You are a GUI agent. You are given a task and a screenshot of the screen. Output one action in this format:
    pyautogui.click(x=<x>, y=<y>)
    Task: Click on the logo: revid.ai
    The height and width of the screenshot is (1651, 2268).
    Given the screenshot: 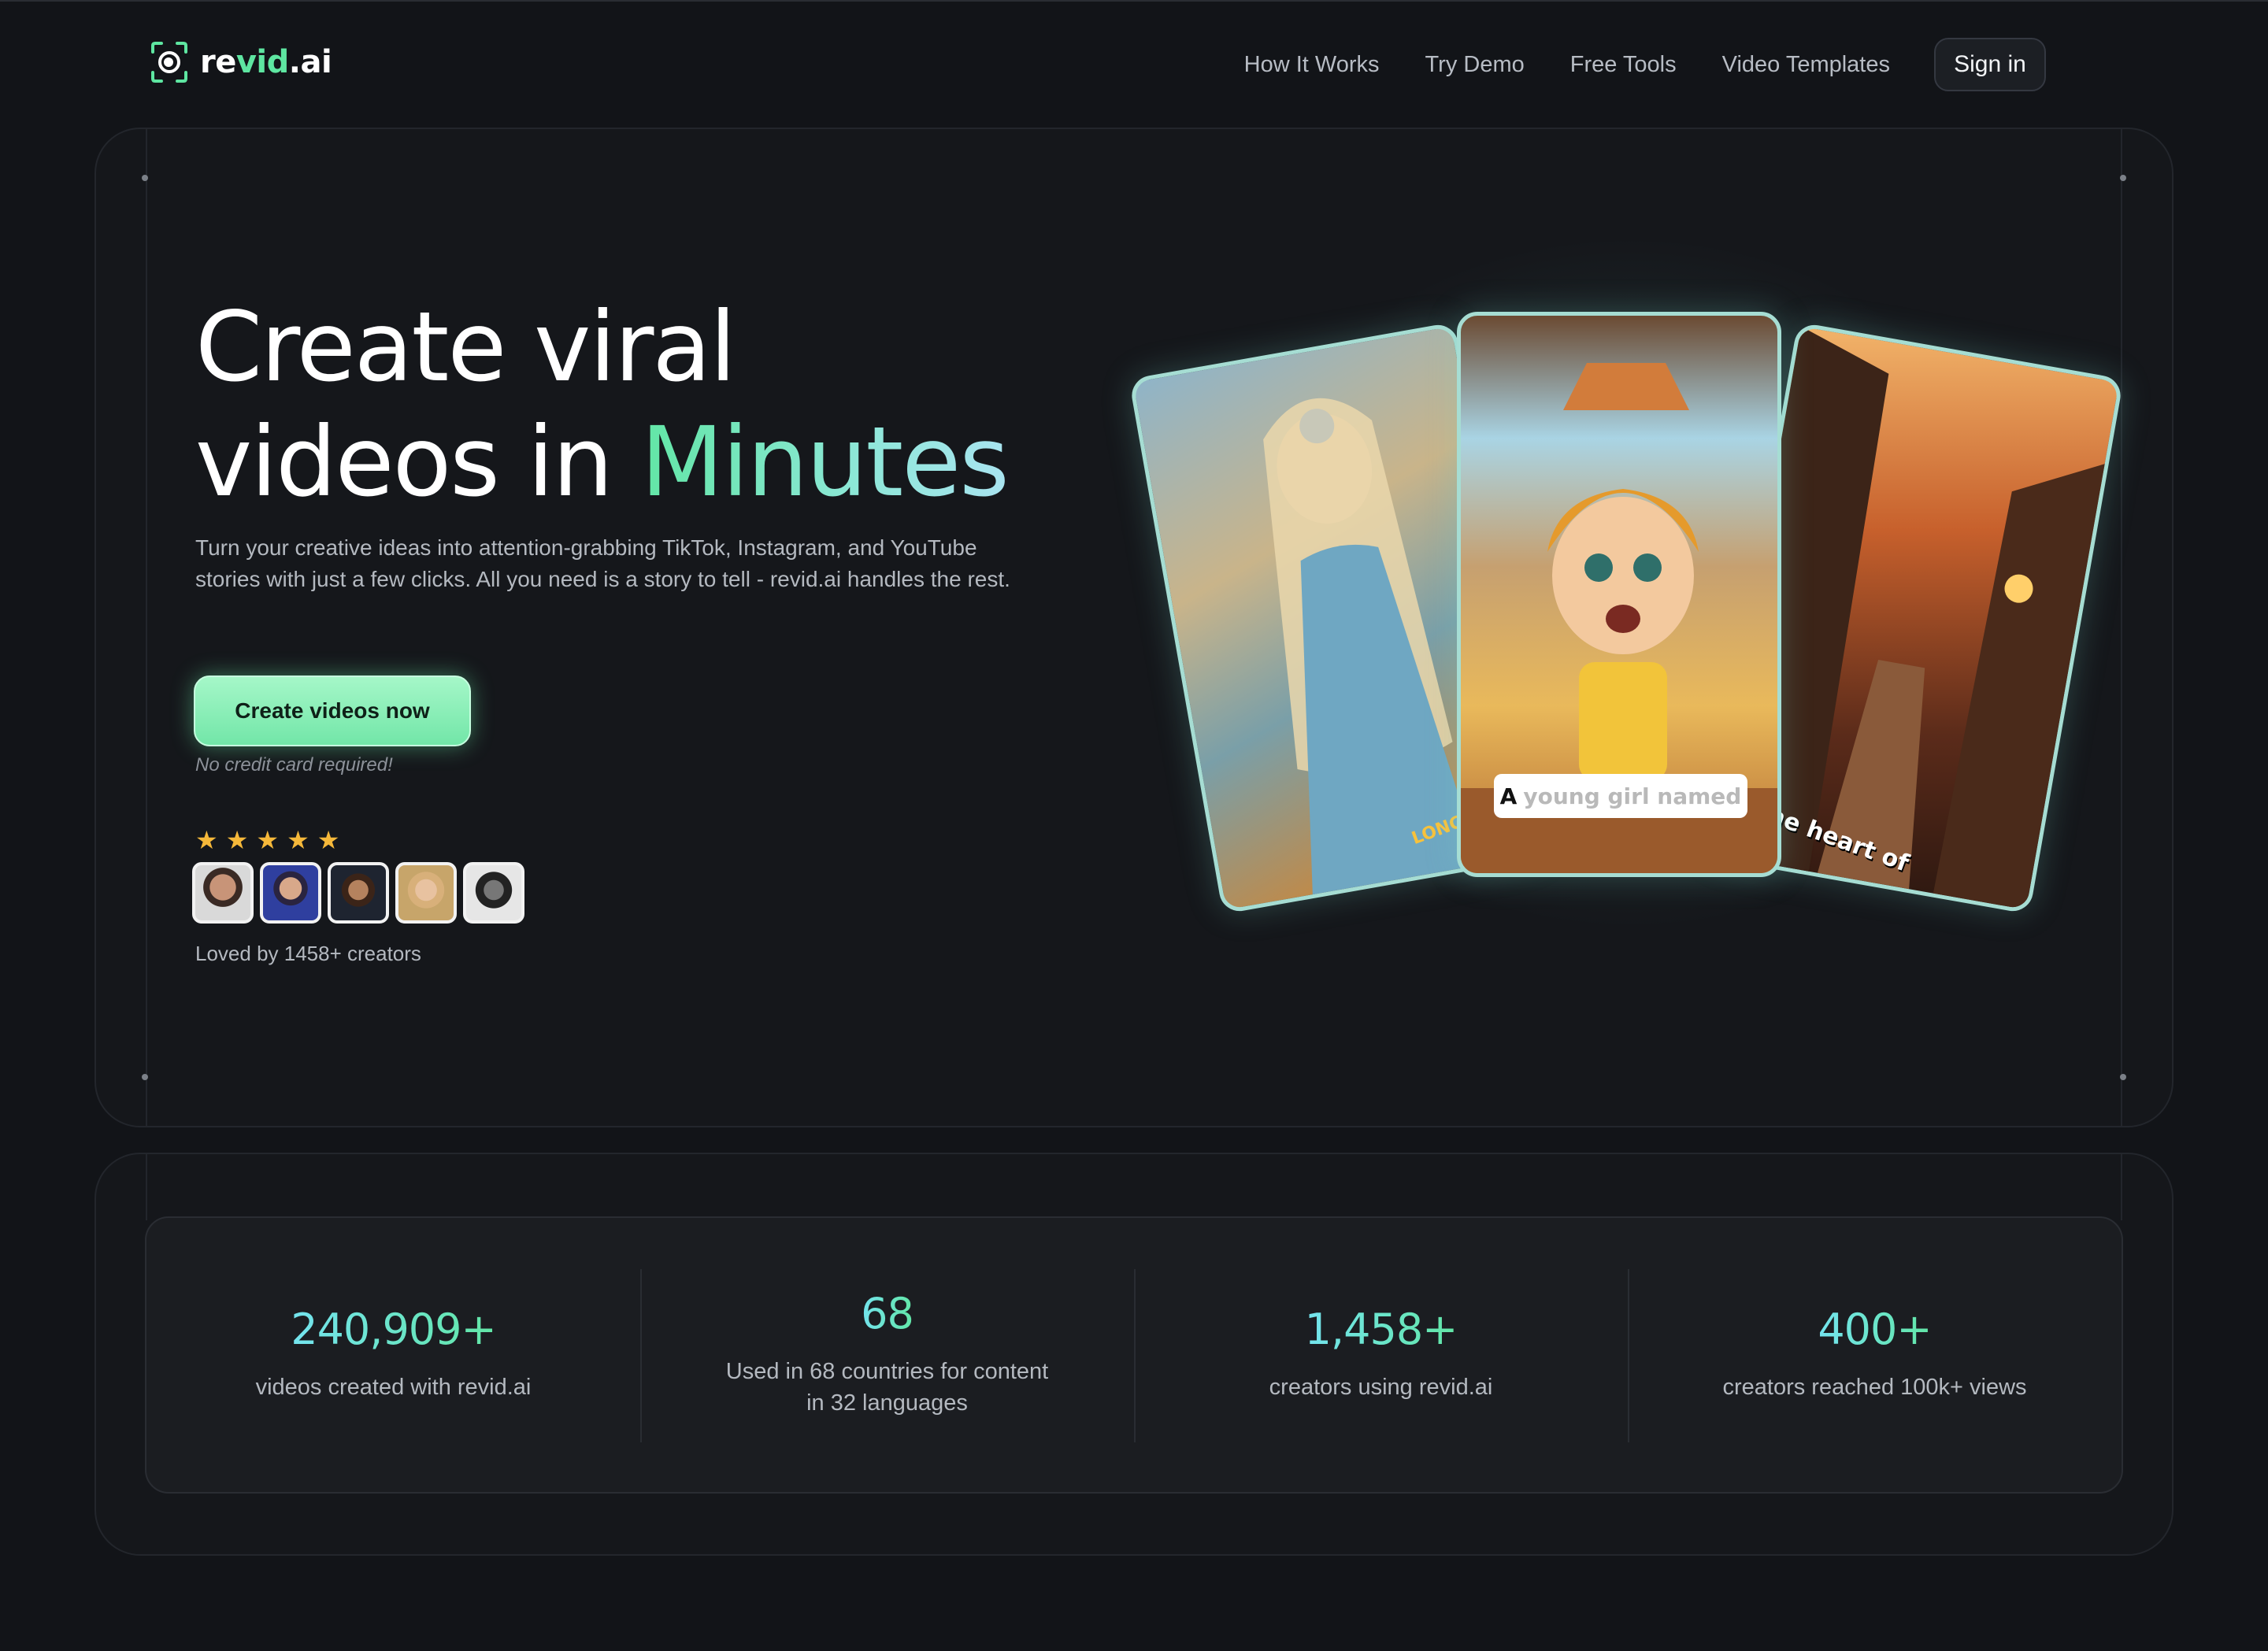 What is the action you would take?
    pyautogui.click(x=241, y=62)
    